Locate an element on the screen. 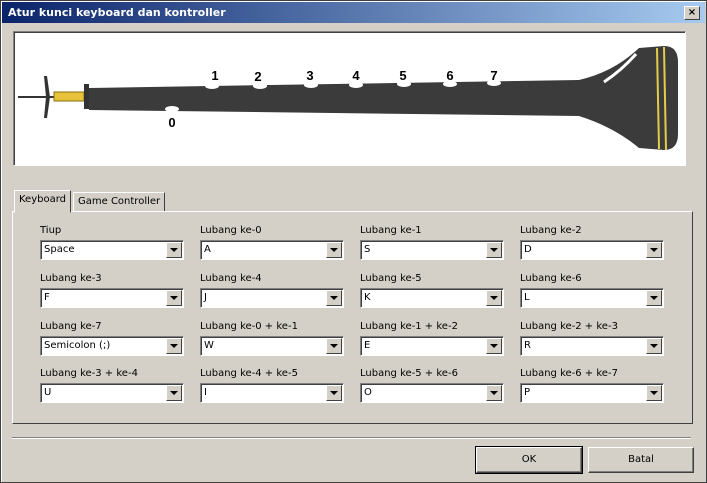 The width and height of the screenshot is (707, 483). hole-label-3: 3 is located at coordinates (309, 75).